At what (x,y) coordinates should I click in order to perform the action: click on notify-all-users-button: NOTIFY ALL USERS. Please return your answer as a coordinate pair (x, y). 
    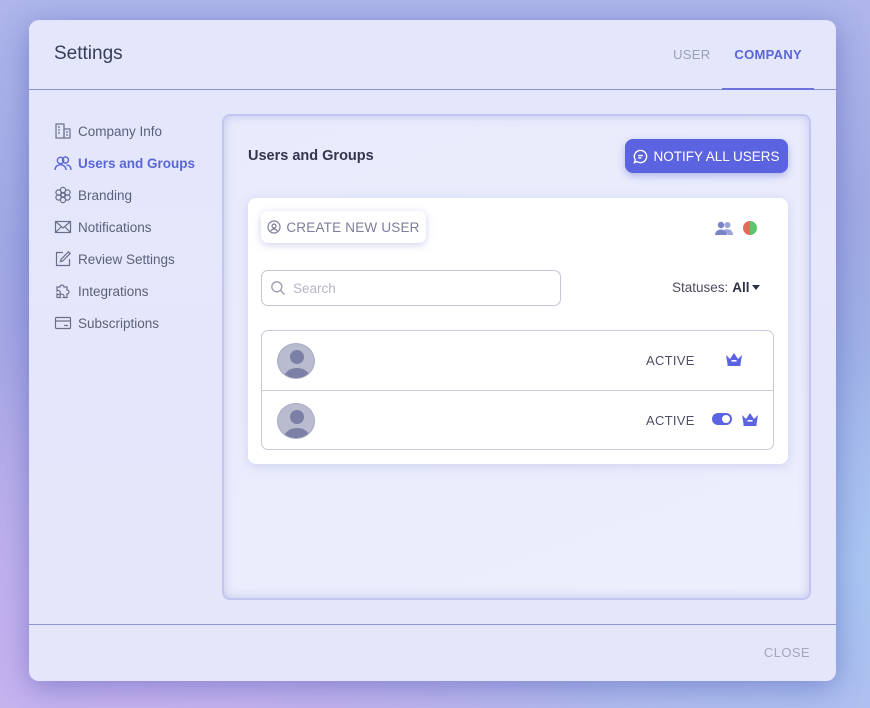
    Looking at the image, I should click on (706, 156).